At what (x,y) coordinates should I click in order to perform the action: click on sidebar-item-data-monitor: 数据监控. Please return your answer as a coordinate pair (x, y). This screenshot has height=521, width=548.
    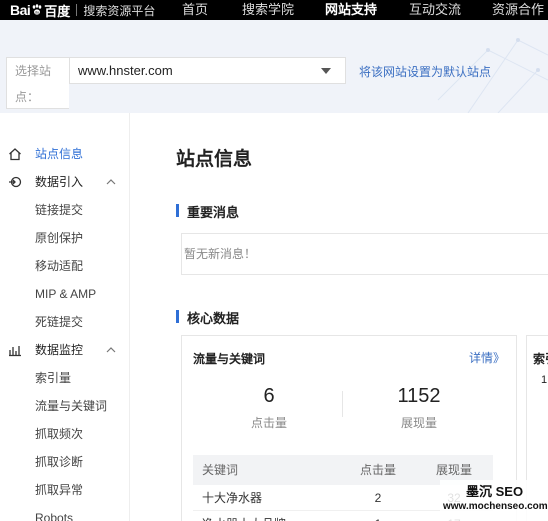
    Looking at the image, I should click on (65, 350).